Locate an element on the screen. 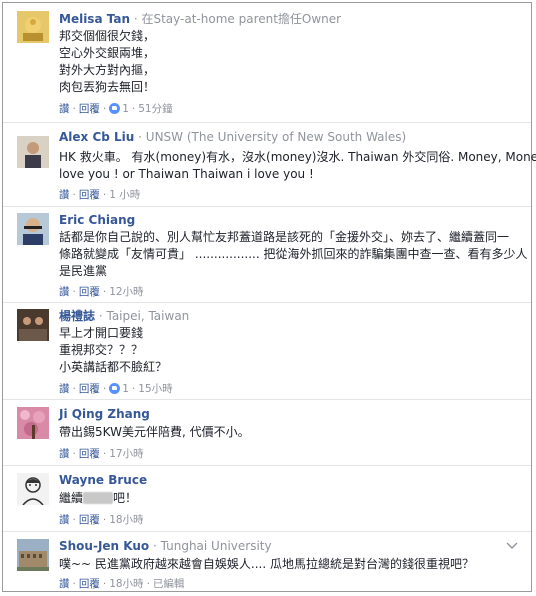  comment-actions: 讚 · 回覆 · 1 · 15小時 is located at coordinates (116, 389).